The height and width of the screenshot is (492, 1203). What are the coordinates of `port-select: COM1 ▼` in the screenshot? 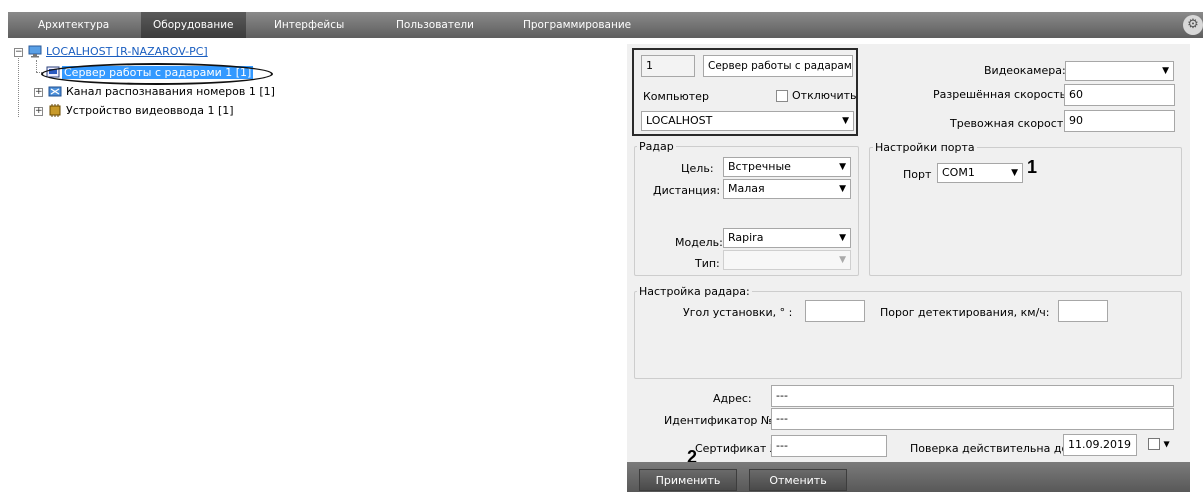 It's located at (980, 173).